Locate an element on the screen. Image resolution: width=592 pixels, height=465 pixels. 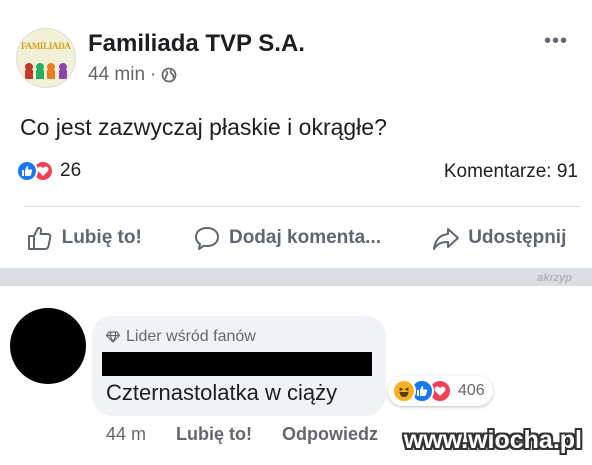
top-fan-label: Lider wśród fanów is located at coordinates (191, 336).